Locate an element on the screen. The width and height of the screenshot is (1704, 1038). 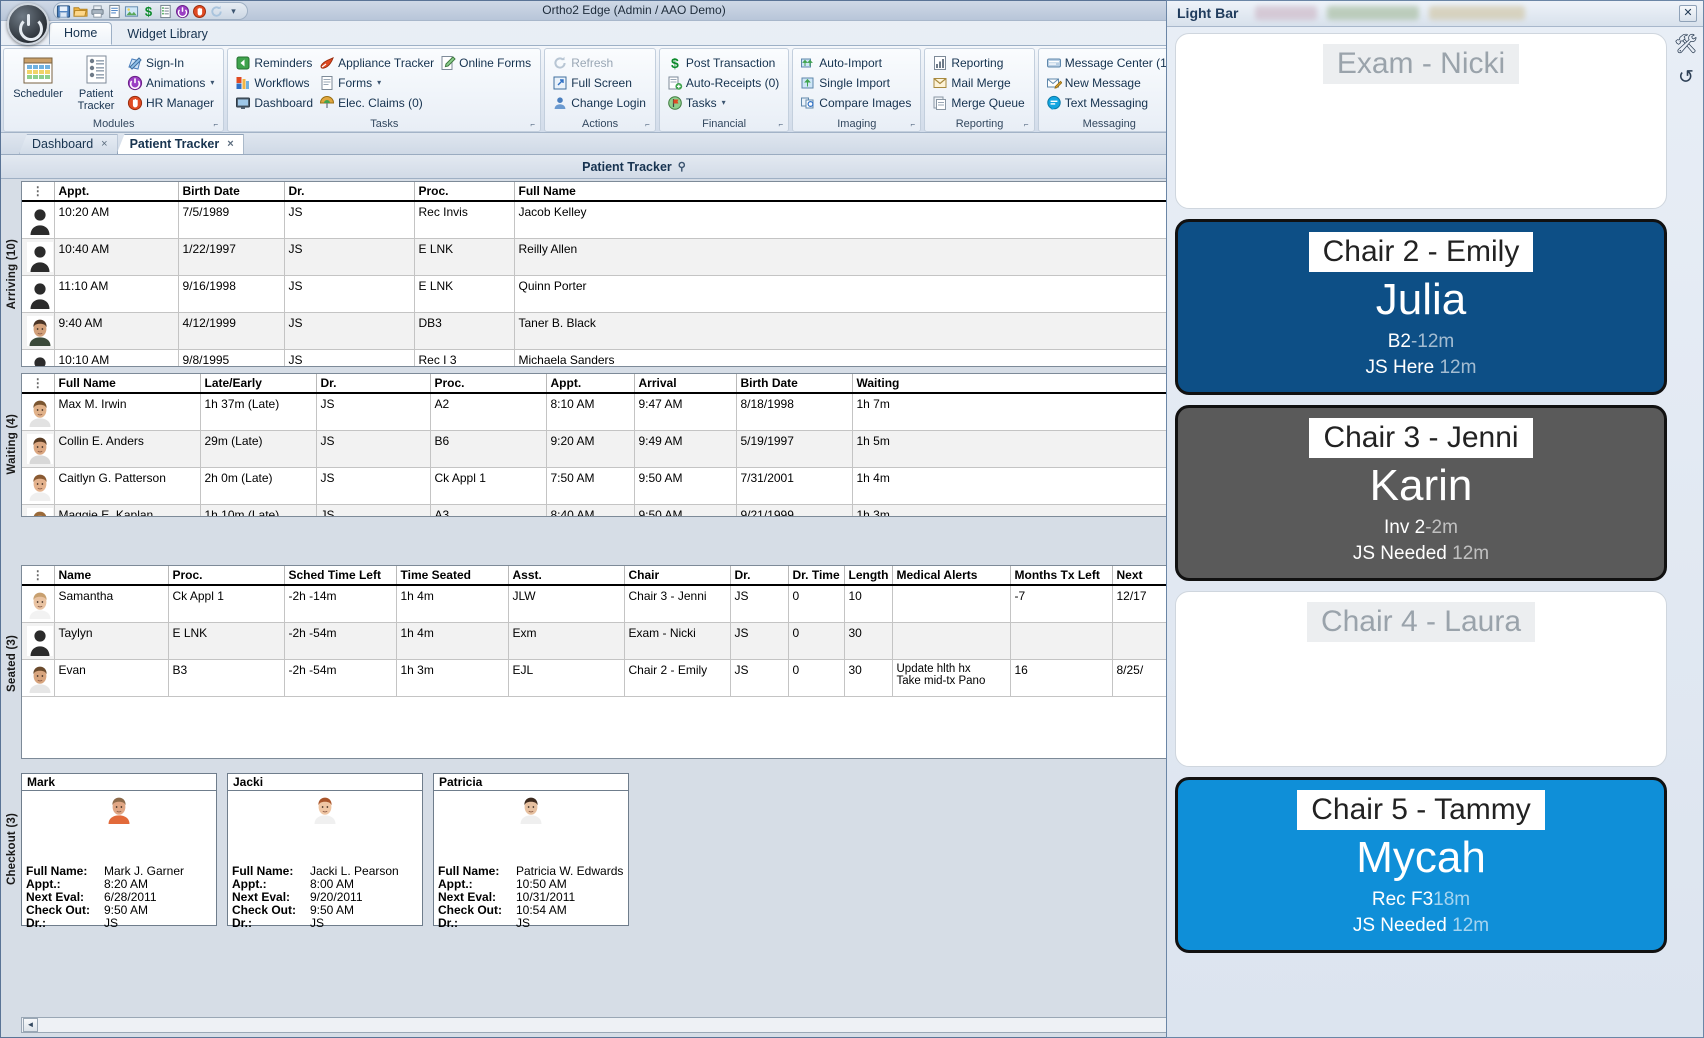
save-icon is located at coordinates (63, 11).